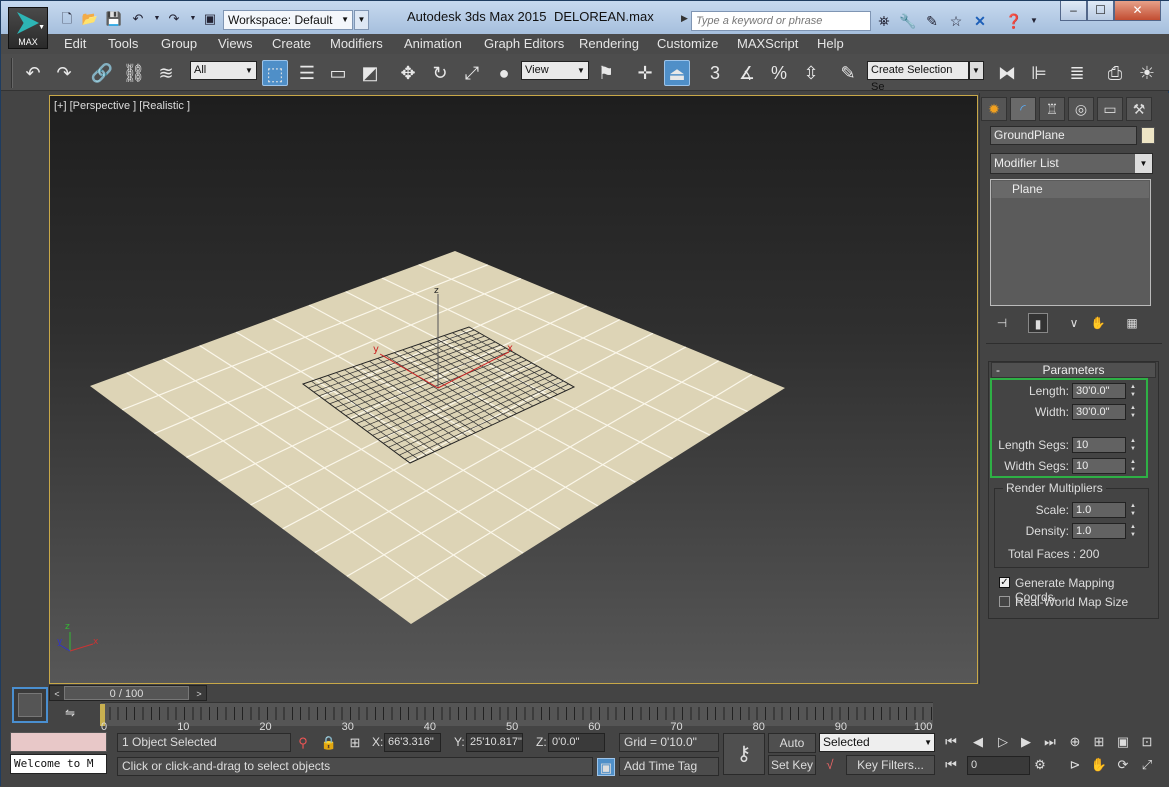 Image resolution: width=1169 pixels, height=787 pixels. I want to click on isolate-selection-icon: ⚲, so click(303, 743).